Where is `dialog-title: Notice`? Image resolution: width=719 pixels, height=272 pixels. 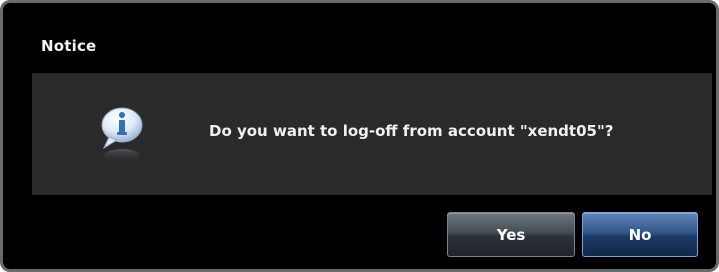
dialog-title: Notice is located at coordinates (69, 46).